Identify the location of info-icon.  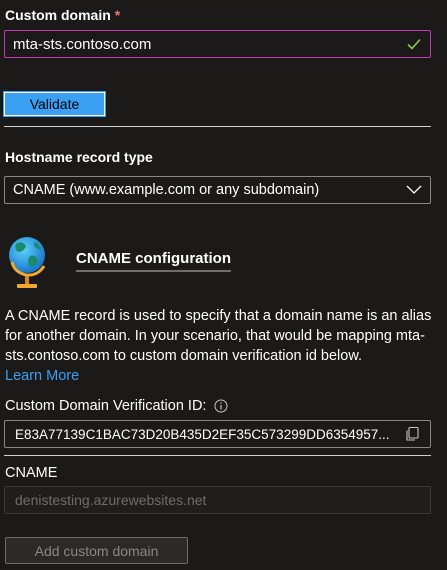
(221, 406).